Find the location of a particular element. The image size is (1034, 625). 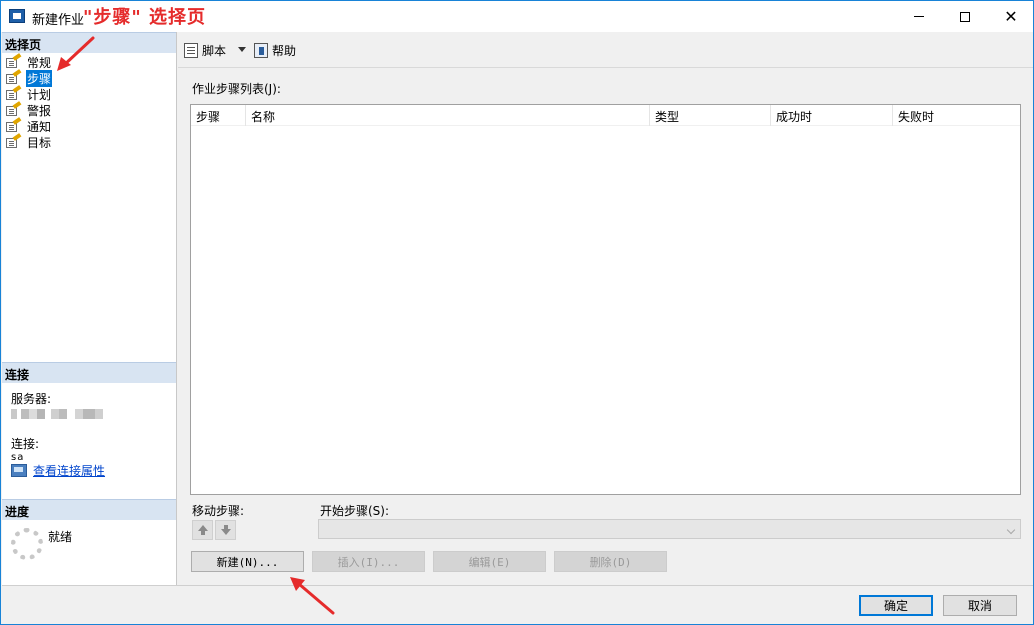

toolbar: 脚本 帮助 is located at coordinates (605, 50).